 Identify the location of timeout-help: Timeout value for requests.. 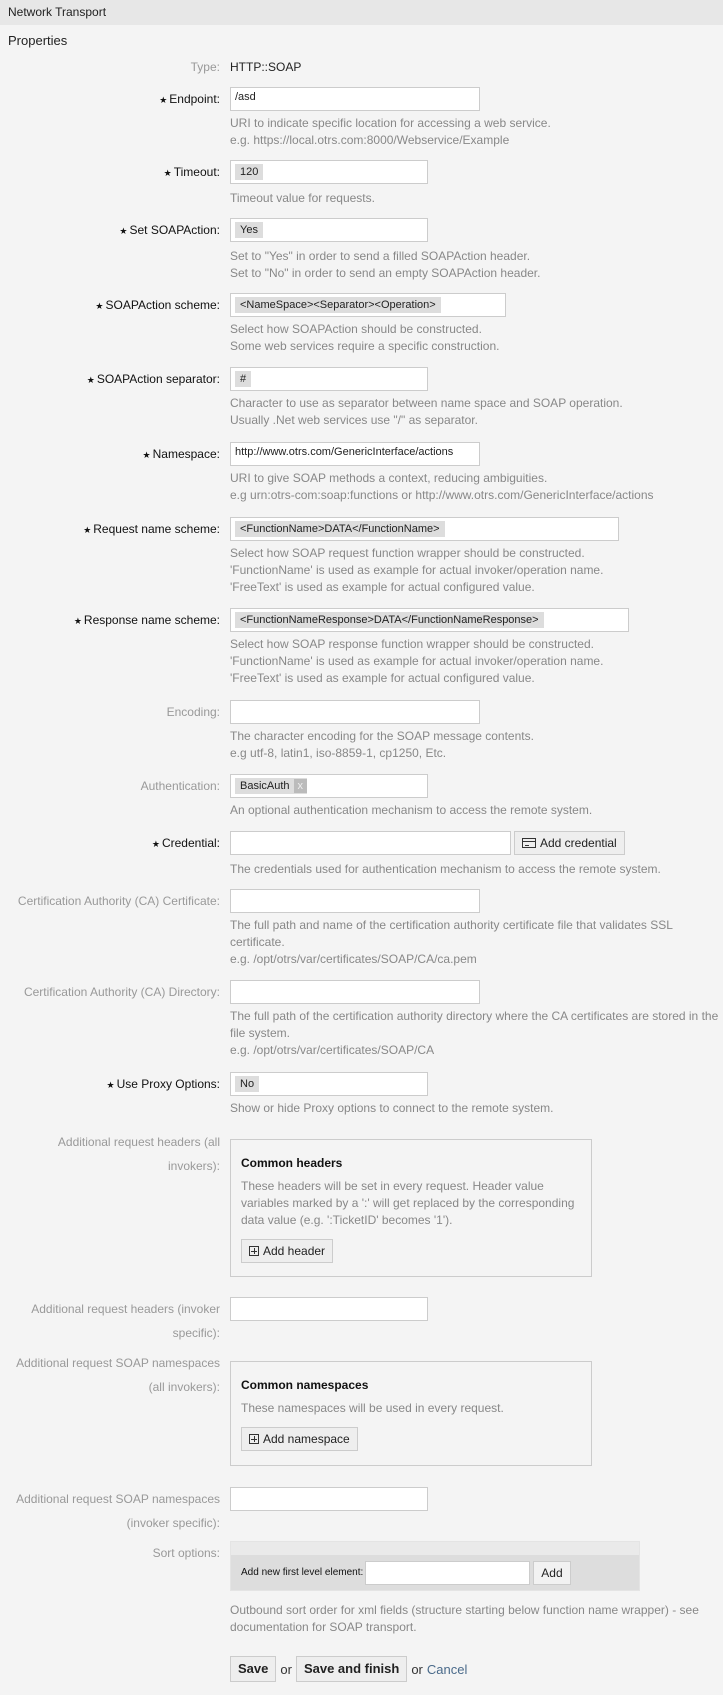
(302, 198).